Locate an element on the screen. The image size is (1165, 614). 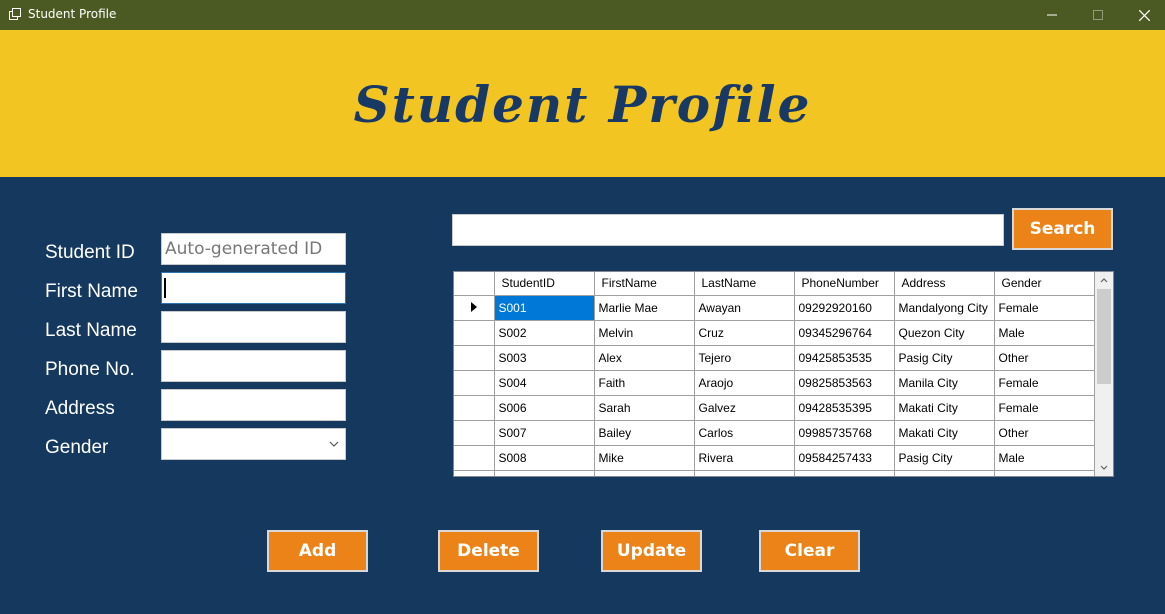
table-row is located at coordinates (774, 473).